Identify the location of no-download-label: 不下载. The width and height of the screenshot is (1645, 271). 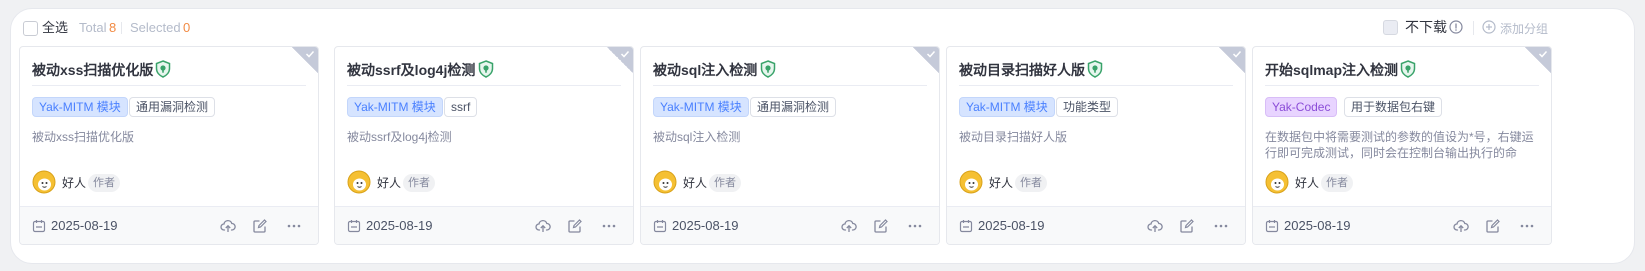
(1426, 27).